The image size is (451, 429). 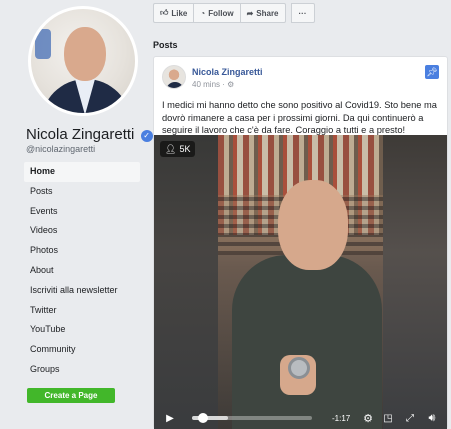 I want to click on picture-in-picture-icon: ◳, so click(x=388, y=418).